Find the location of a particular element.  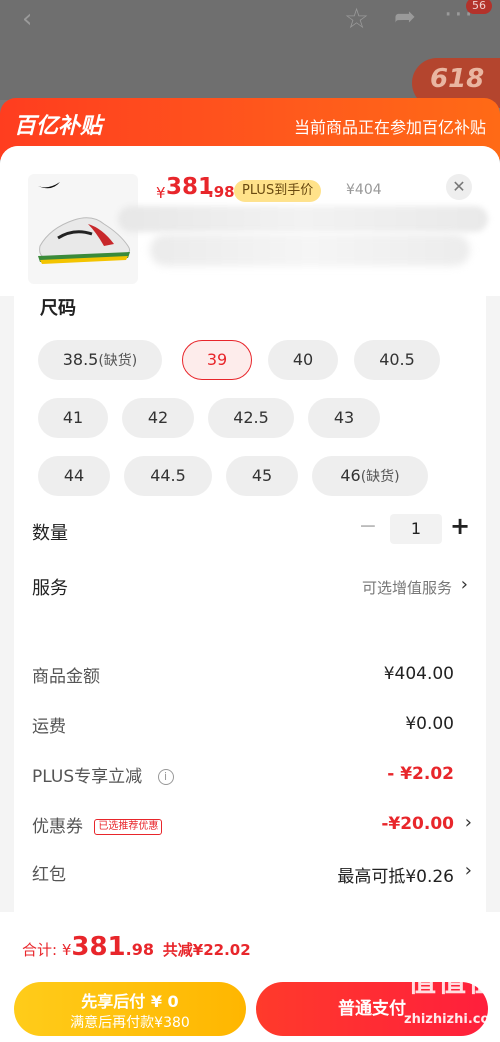

plus-discount-label: PLUS专享立减 is located at coordinates (87, 777).